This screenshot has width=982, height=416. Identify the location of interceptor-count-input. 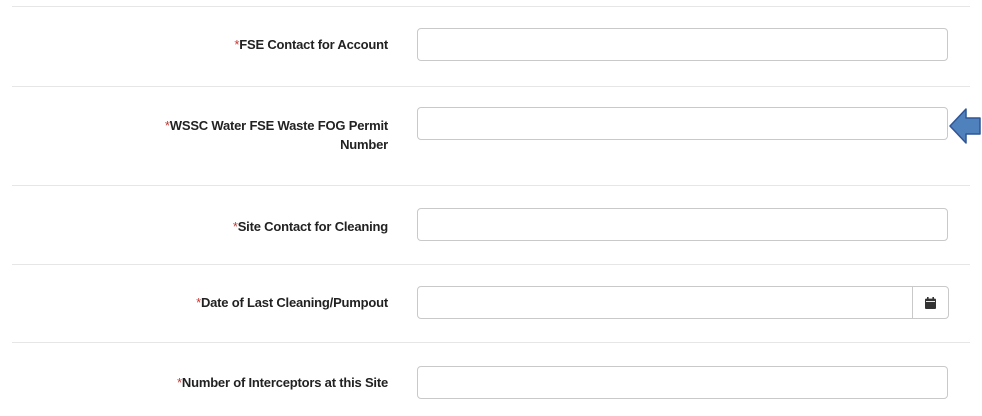
(682, 382).